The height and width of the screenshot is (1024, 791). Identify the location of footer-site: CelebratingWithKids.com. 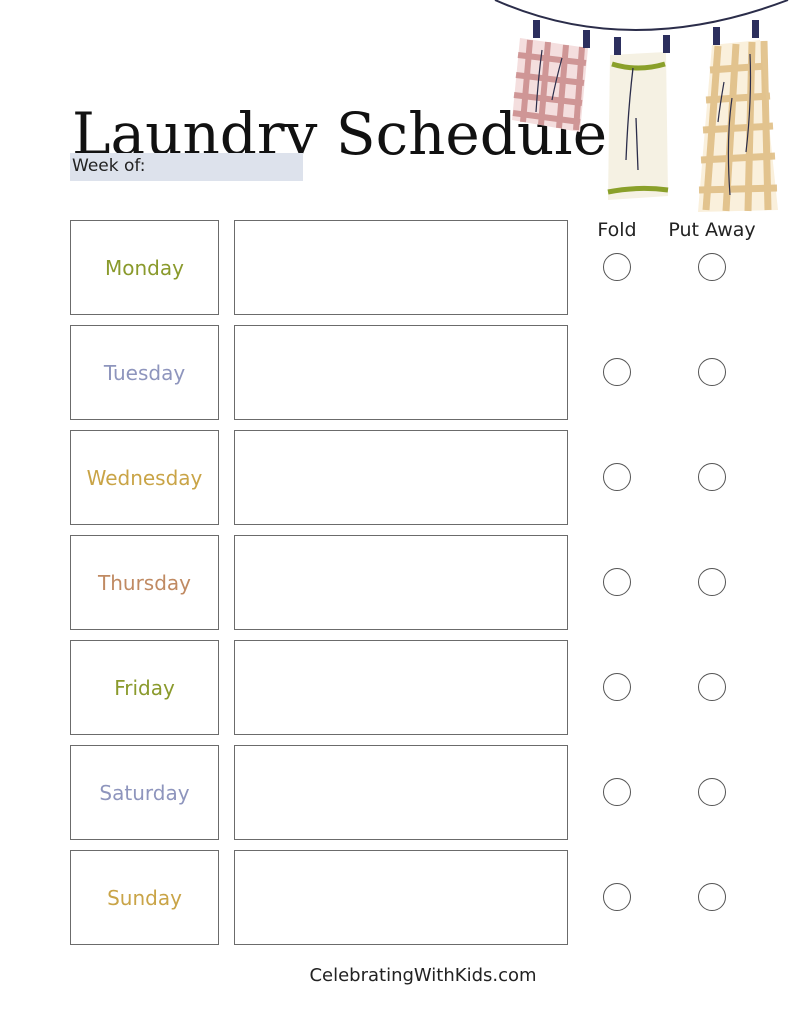
(423, 975).